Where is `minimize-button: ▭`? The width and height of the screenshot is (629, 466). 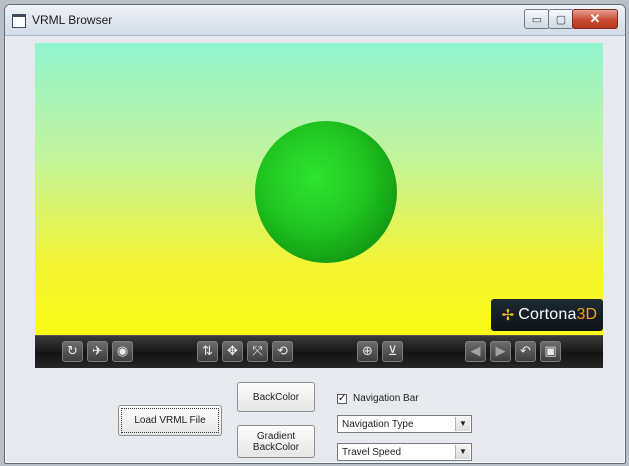 minimize-button: ▭ is located at coordinates (537, 19).